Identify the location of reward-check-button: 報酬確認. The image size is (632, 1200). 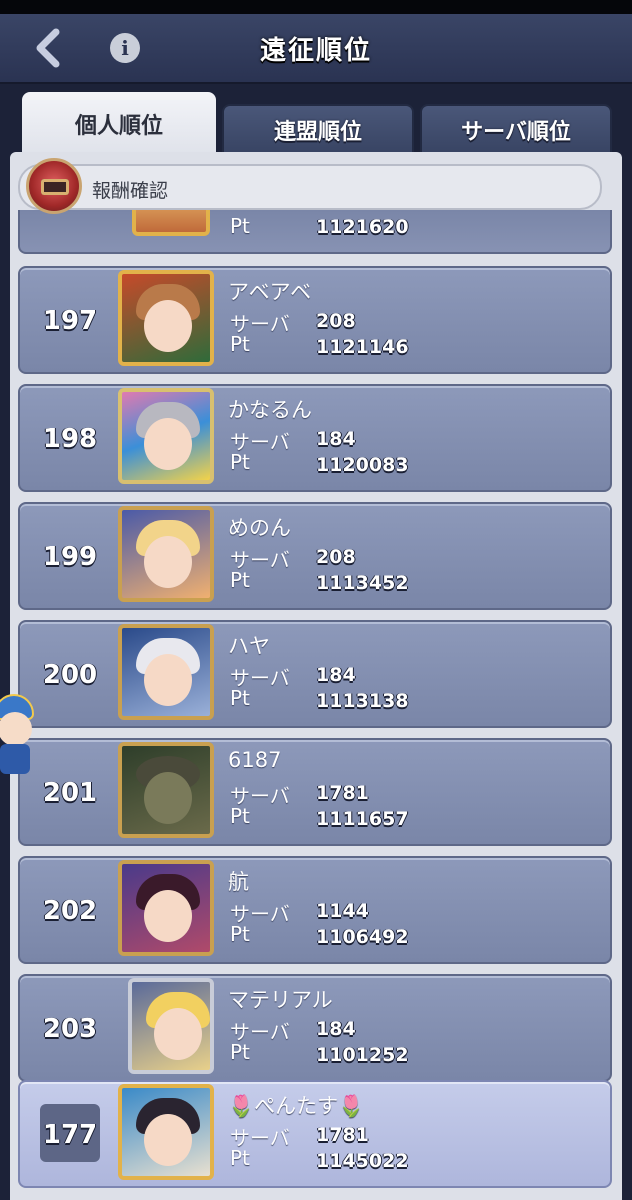
(310, 186).